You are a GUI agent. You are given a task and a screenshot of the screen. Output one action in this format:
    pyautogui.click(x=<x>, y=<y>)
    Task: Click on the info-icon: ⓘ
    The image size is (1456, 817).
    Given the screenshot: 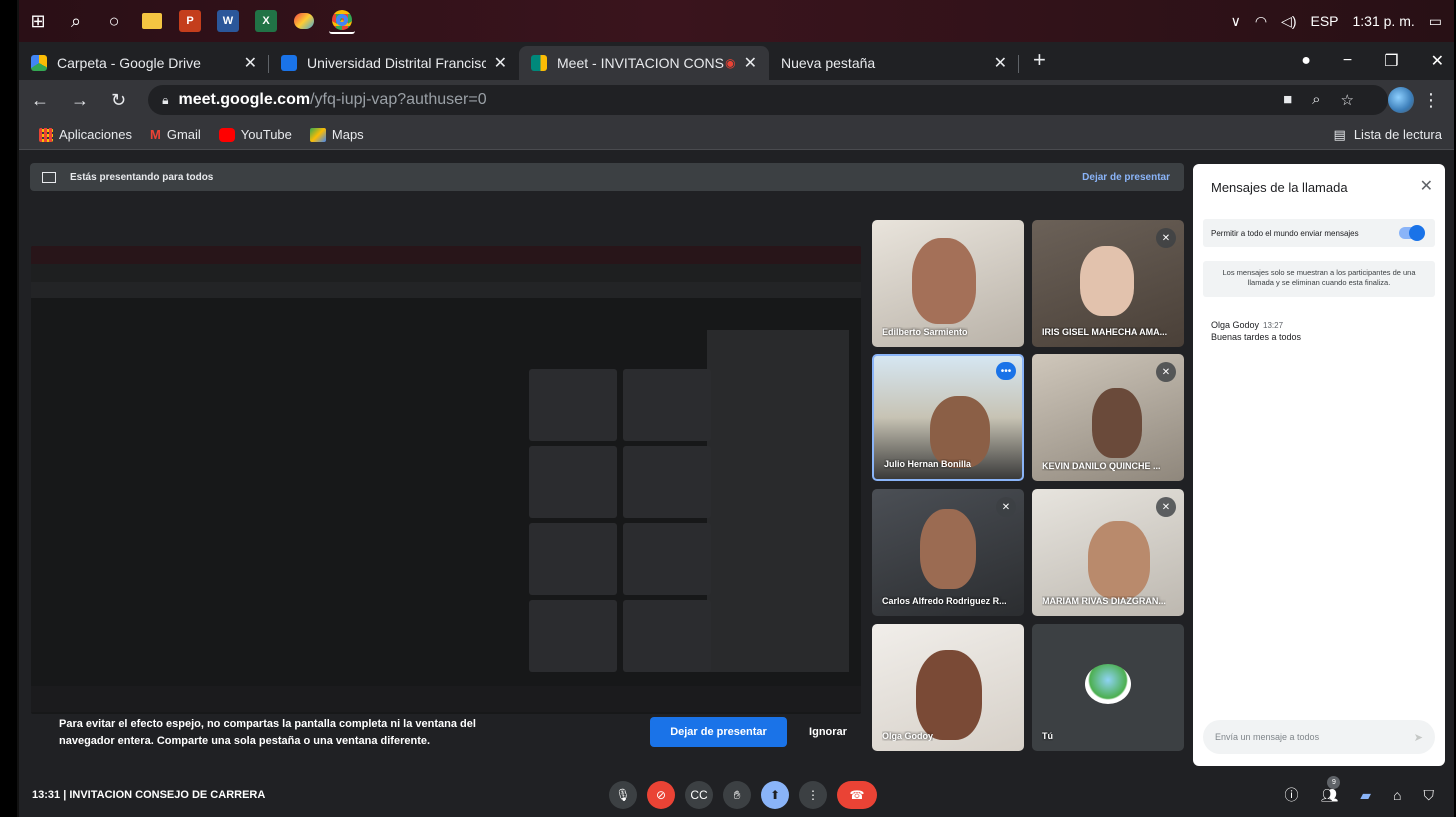 What is the action you would take?
    pyautogui.click(x=1291, y=795)
    